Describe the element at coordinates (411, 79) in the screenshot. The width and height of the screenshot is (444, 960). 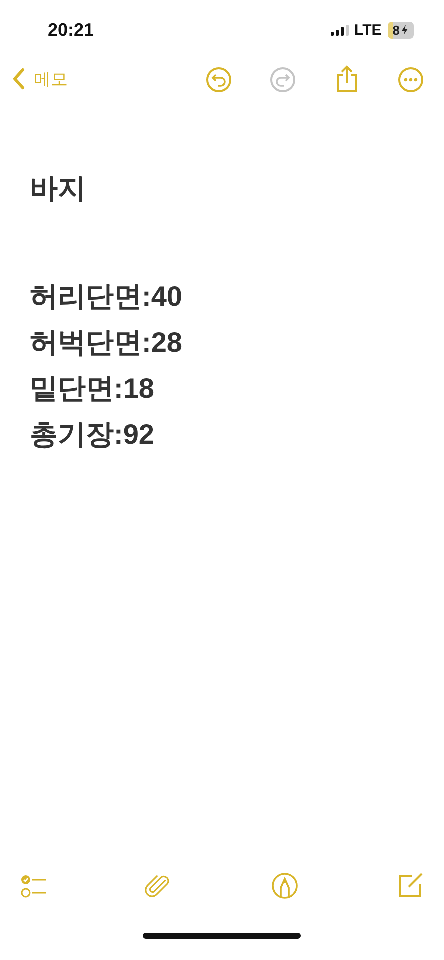
I see `more-icon` at that location.